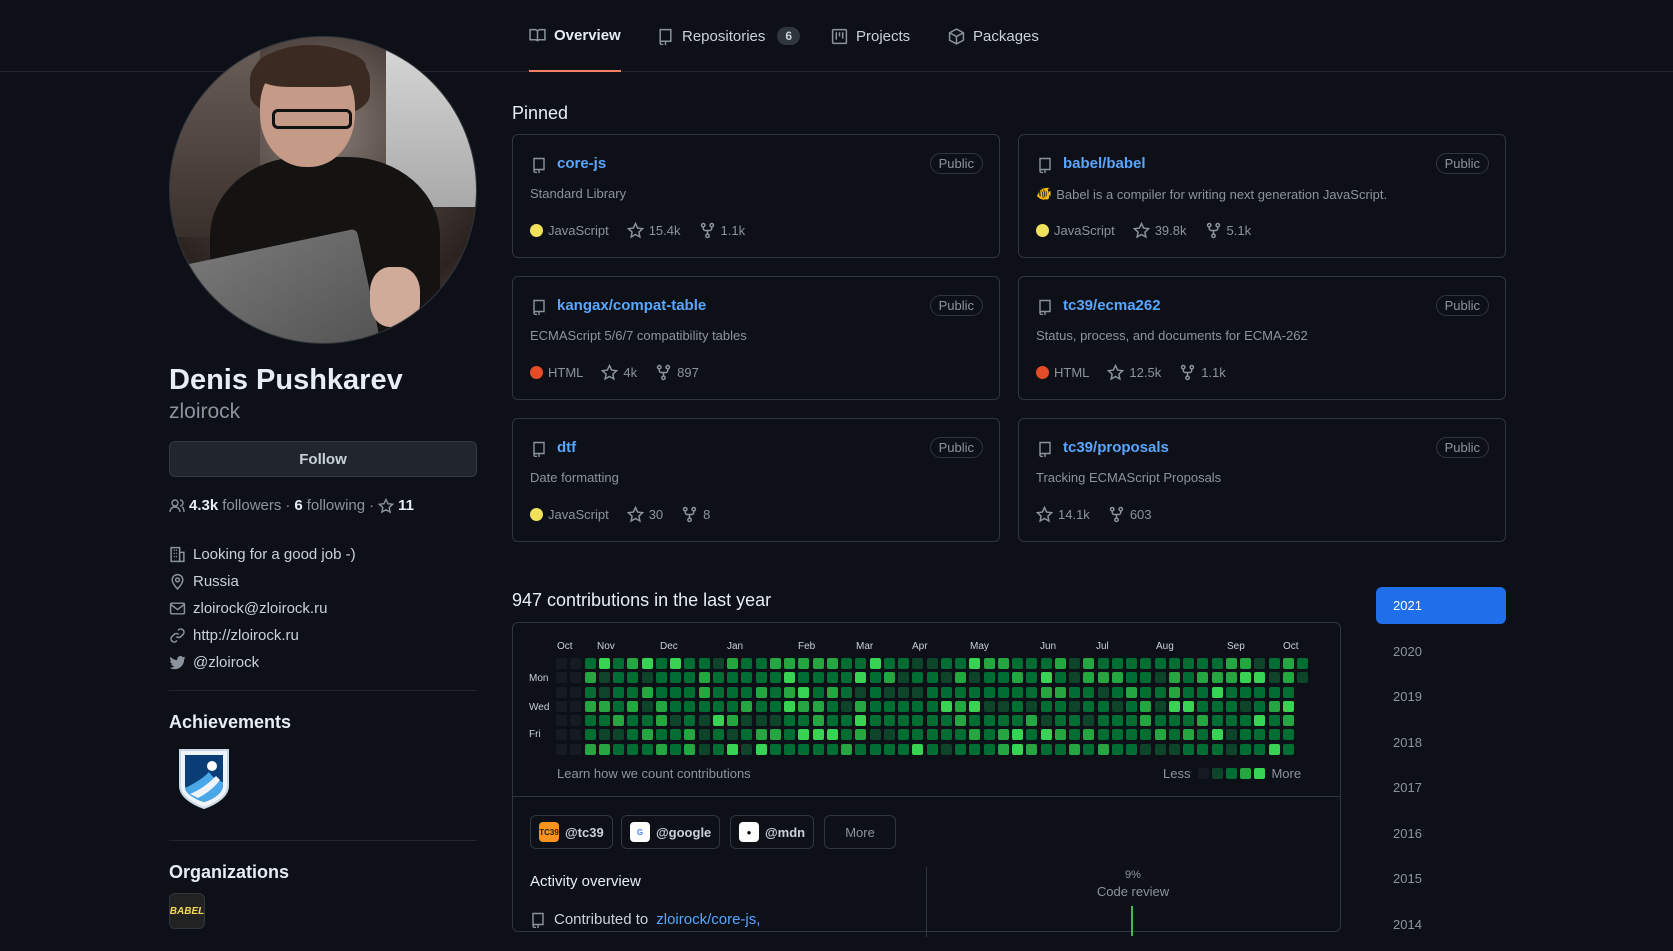  What do you see at coordinates (204, 778) in the screenshot?
I see `achievement-badge-icon` at bounding box center [204, 778].